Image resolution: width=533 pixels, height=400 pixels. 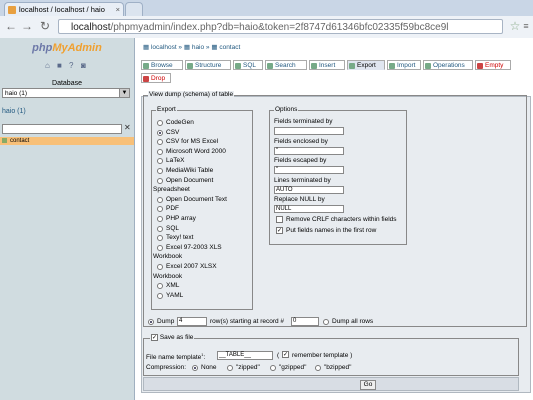 I want to click on browser-tab-title: localhost / localhost / haio, so click(x=62, y=9).